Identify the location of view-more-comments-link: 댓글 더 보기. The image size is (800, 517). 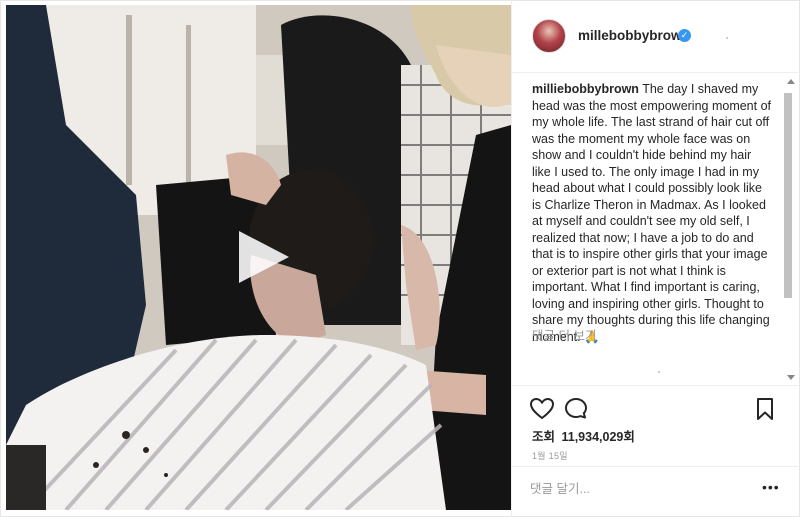
(564, 334).